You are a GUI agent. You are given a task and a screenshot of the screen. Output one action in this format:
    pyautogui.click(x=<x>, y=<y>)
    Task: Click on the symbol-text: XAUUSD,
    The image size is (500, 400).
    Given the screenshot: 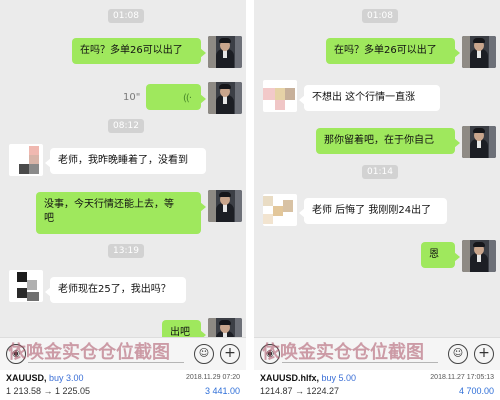 What is the action you would take?
    pyautogui.click(x=26, y=378)
    